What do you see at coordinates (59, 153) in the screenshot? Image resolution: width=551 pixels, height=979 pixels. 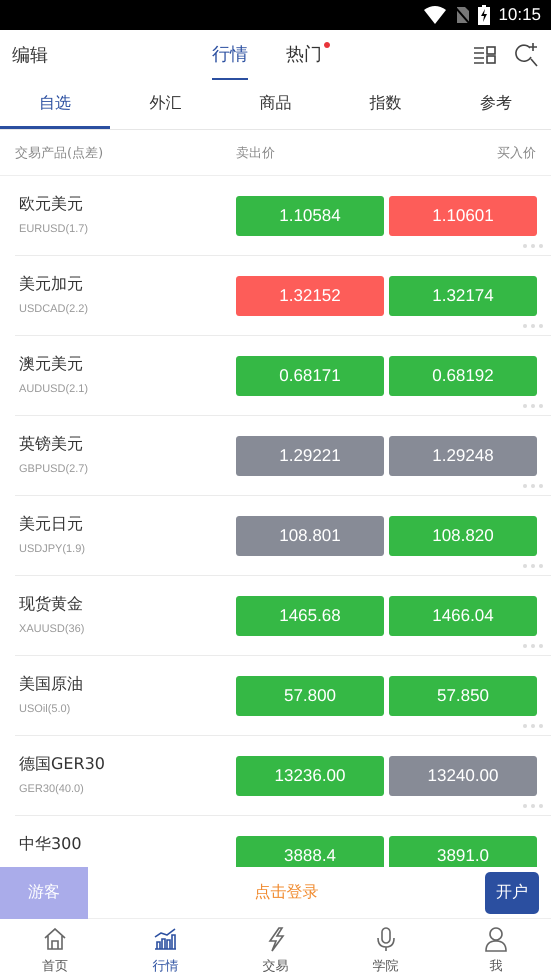 I see `column-header: 交易产品(点差)` at bounding box center [59, 153].